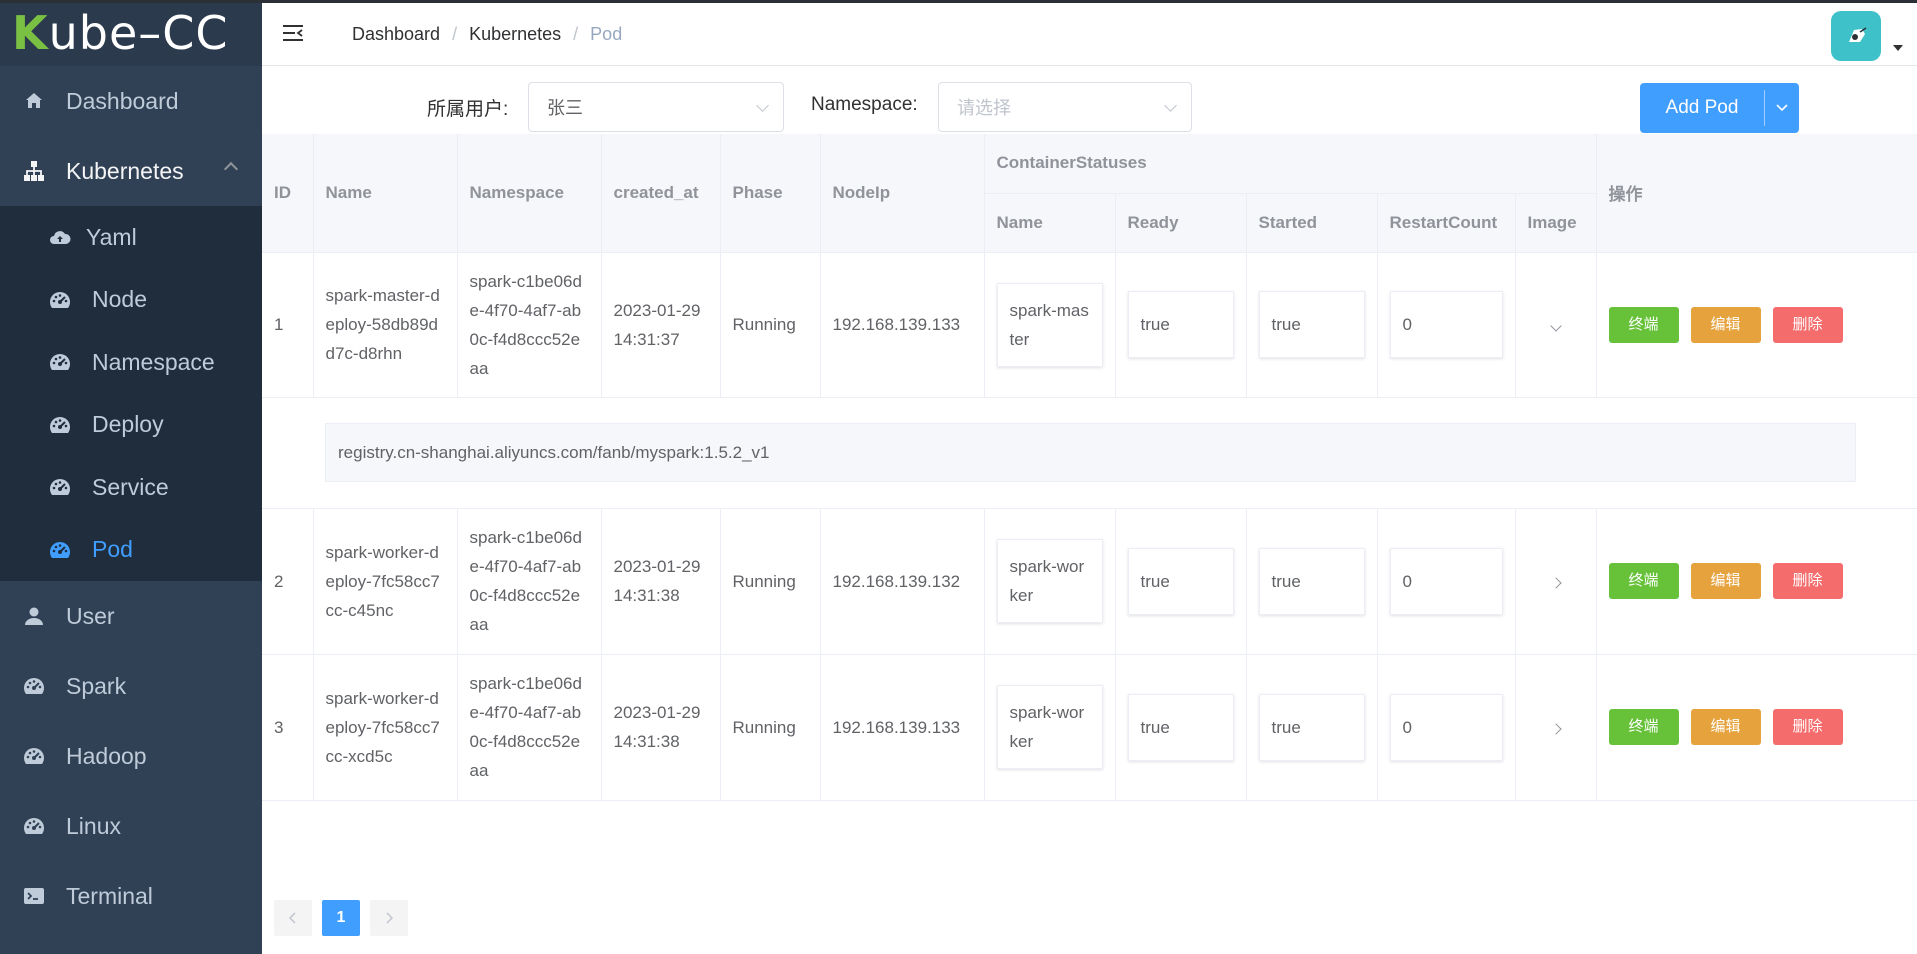  What do you see at coordinates (109, 895) in the screenshot?
I see `sidebar-item-label: Terminal` at bounding box center [109, 895].